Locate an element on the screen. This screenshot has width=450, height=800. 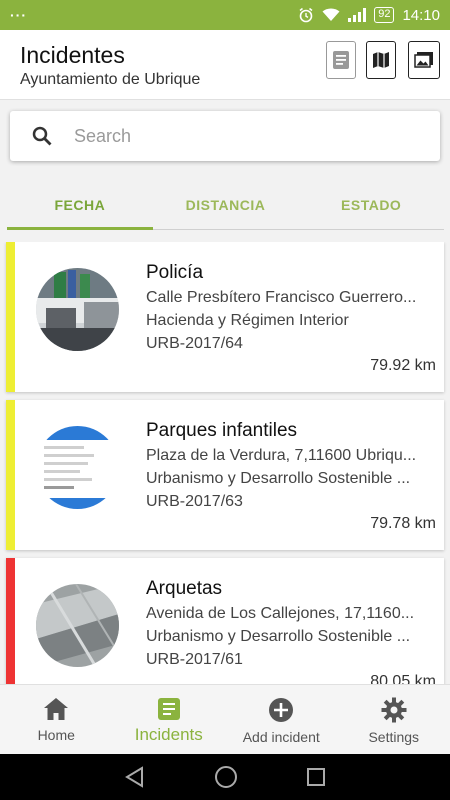
bottom-navigation: Home Incidents Add incident Settings is located at coordinates (225, 719).